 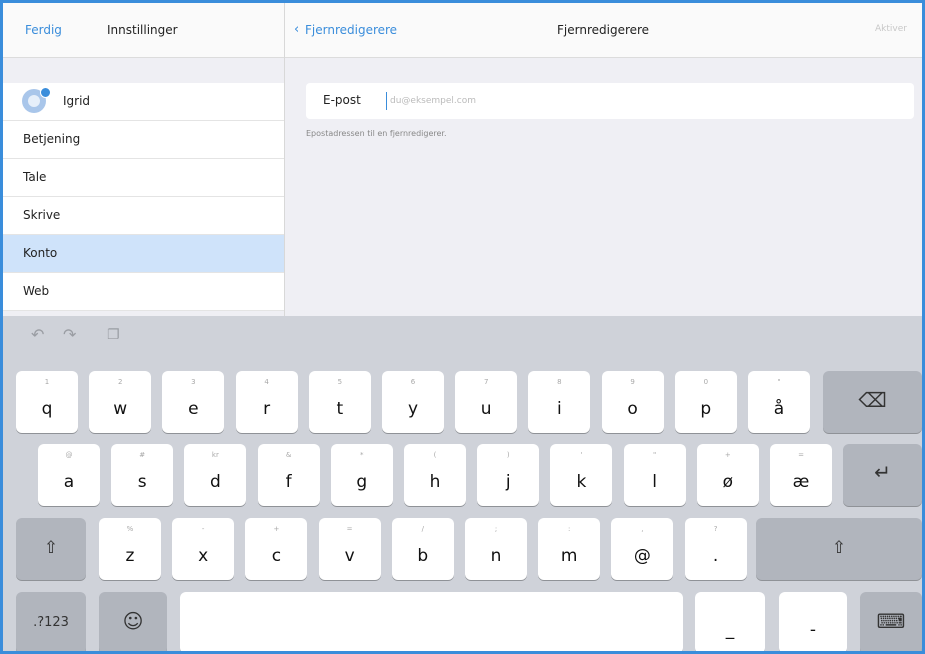 I want to click on key-p: 0p, so click(x=705, y=402).